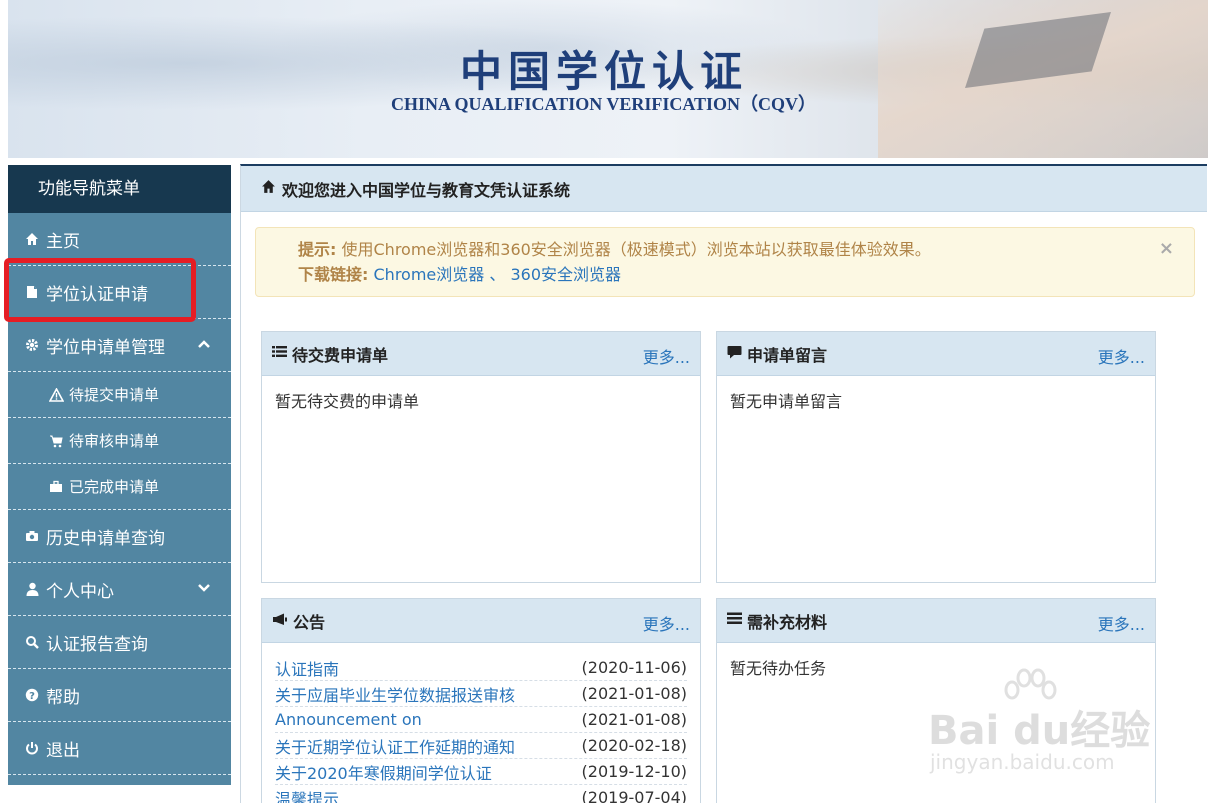  I want to click on sidebar-item-label: 帮助, so click(63, 697).